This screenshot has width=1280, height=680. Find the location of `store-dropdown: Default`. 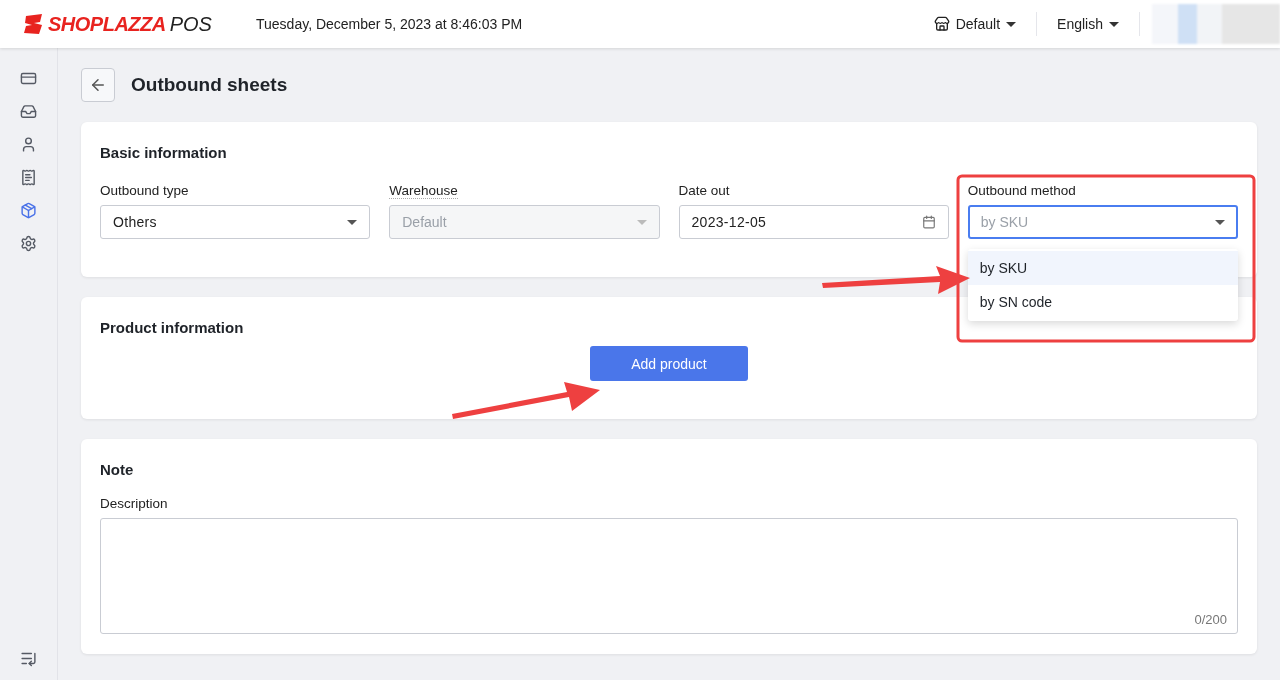

store-dropdown: Default is located at coordinates (975, 24).